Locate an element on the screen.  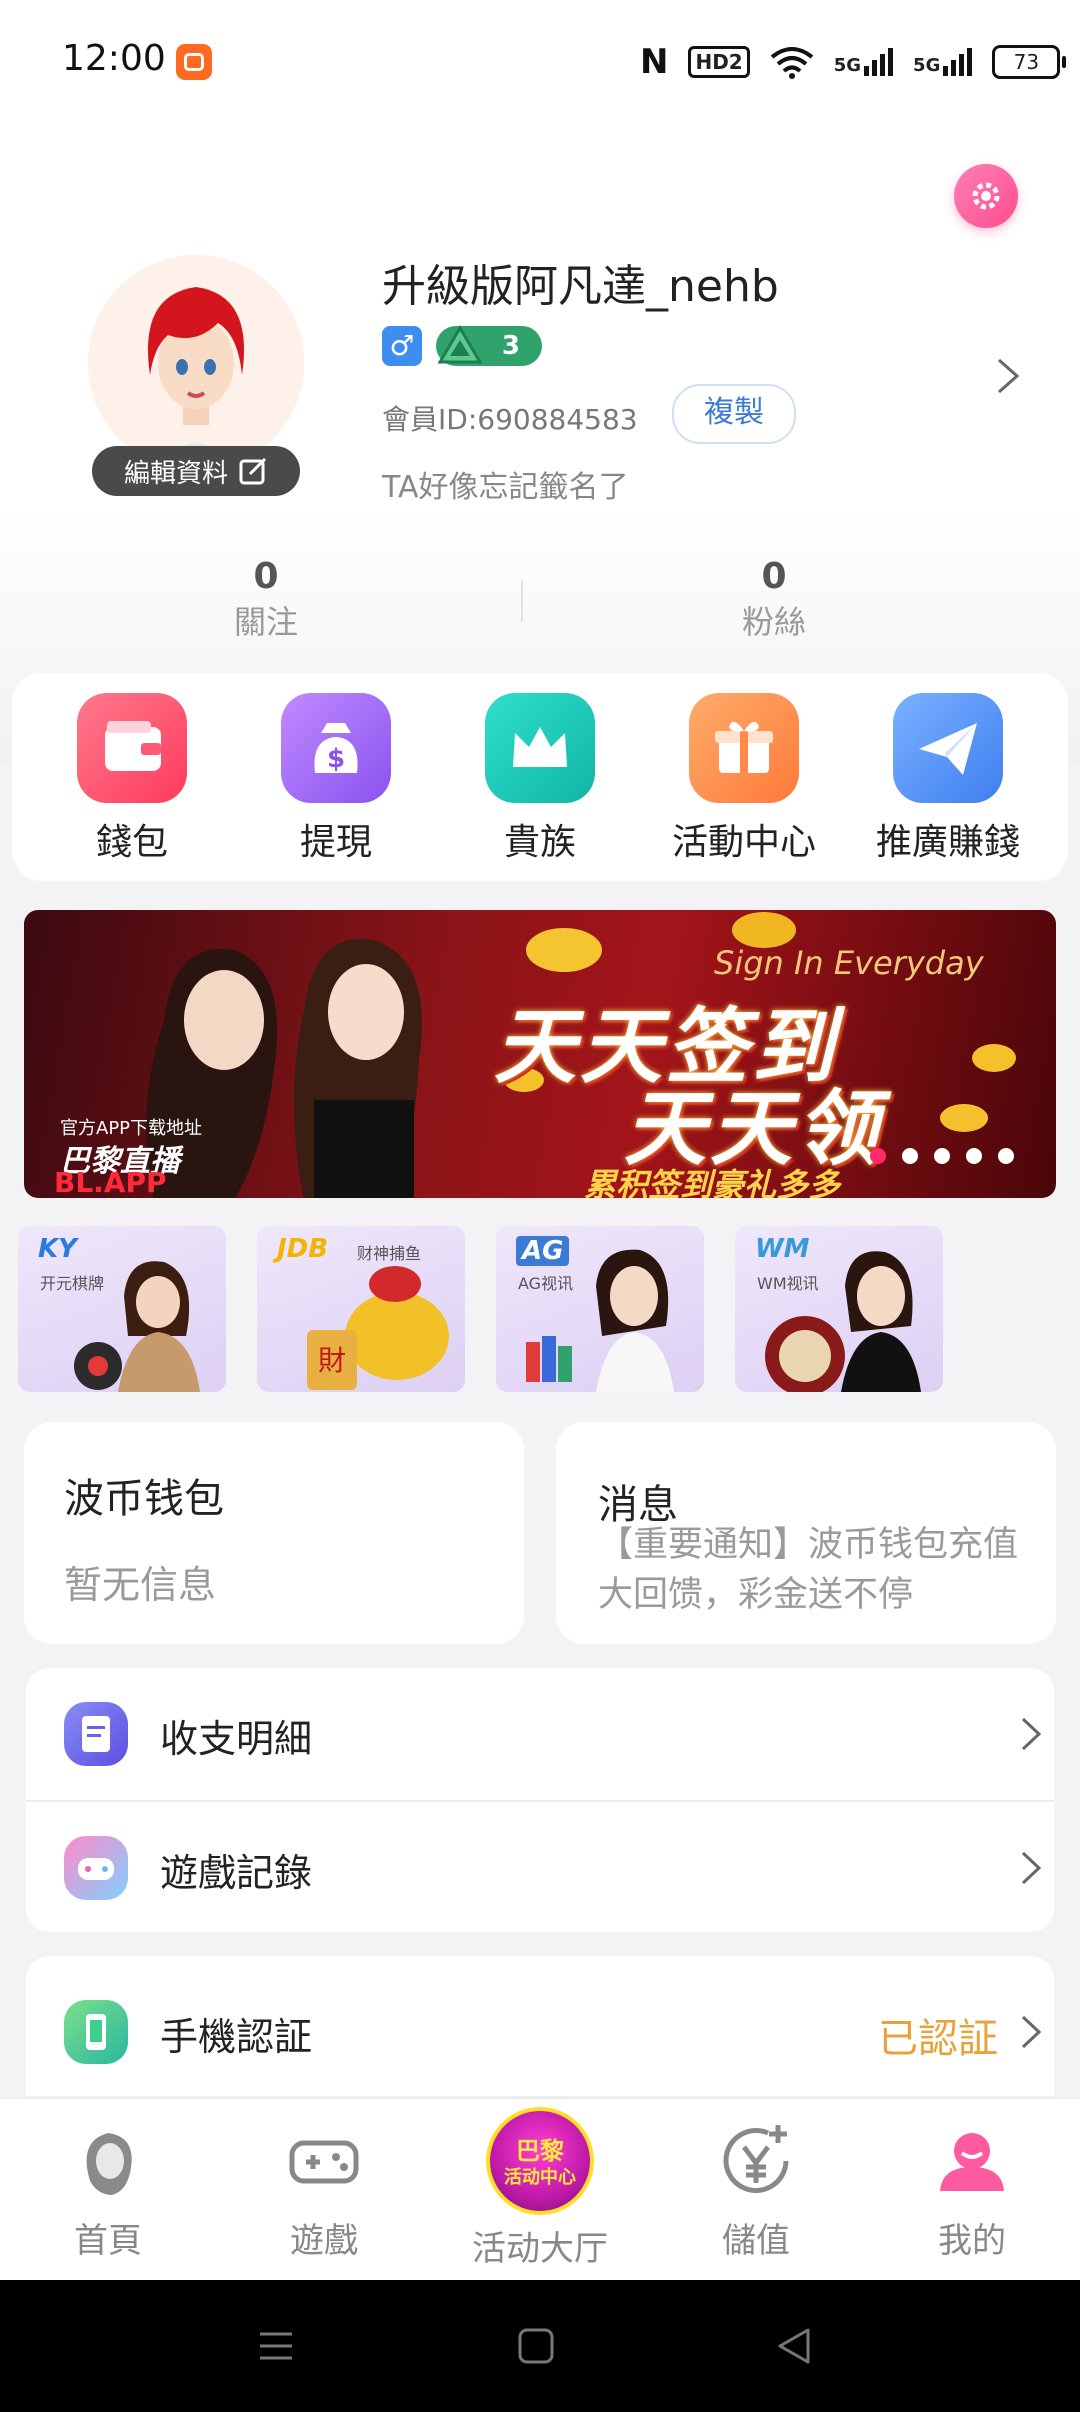
nav-activity-hall: 巴黎 活动中心 活动大厅 is located at coordinates (540, 2184).